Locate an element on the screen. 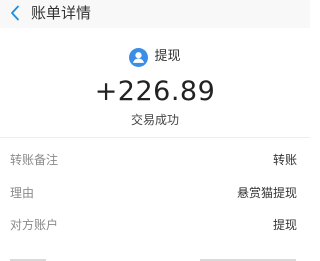  detail-row-reason: 理由 悬赏猫提现 is located at coordinates (155, 194).